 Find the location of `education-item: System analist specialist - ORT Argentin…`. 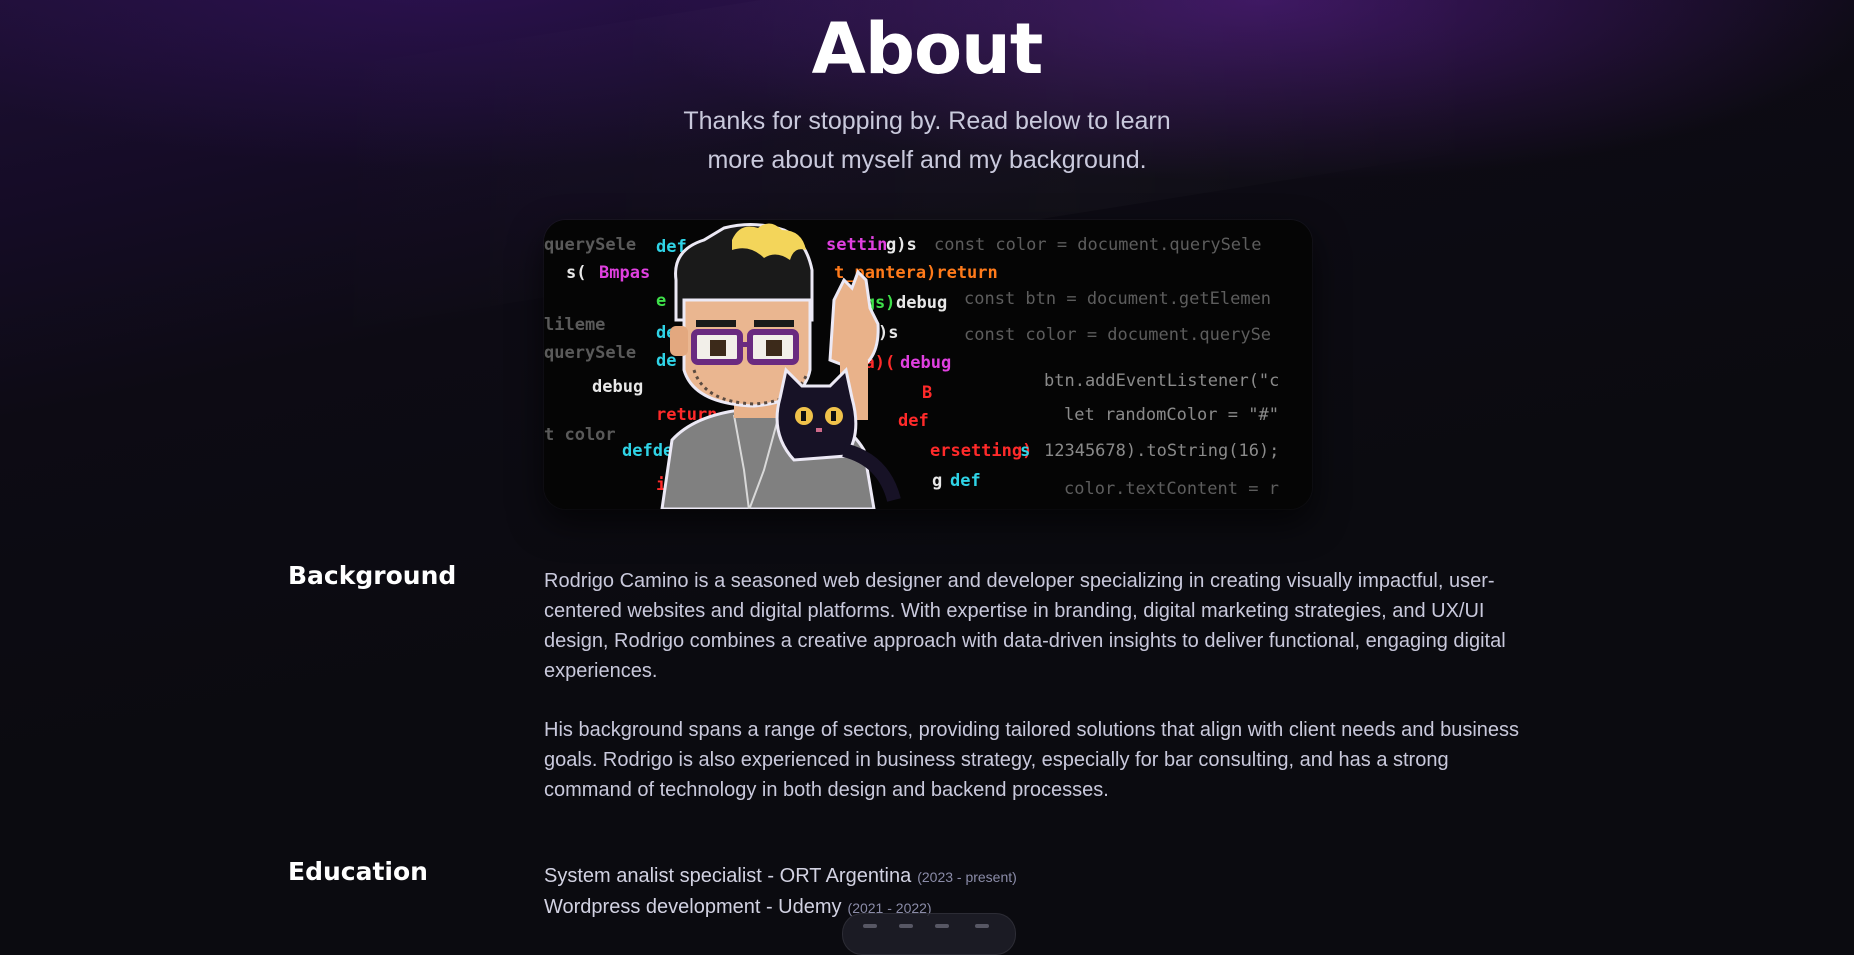

education-item: System analist specialist - ORT Argentin… is located at coordinates (780, 876).